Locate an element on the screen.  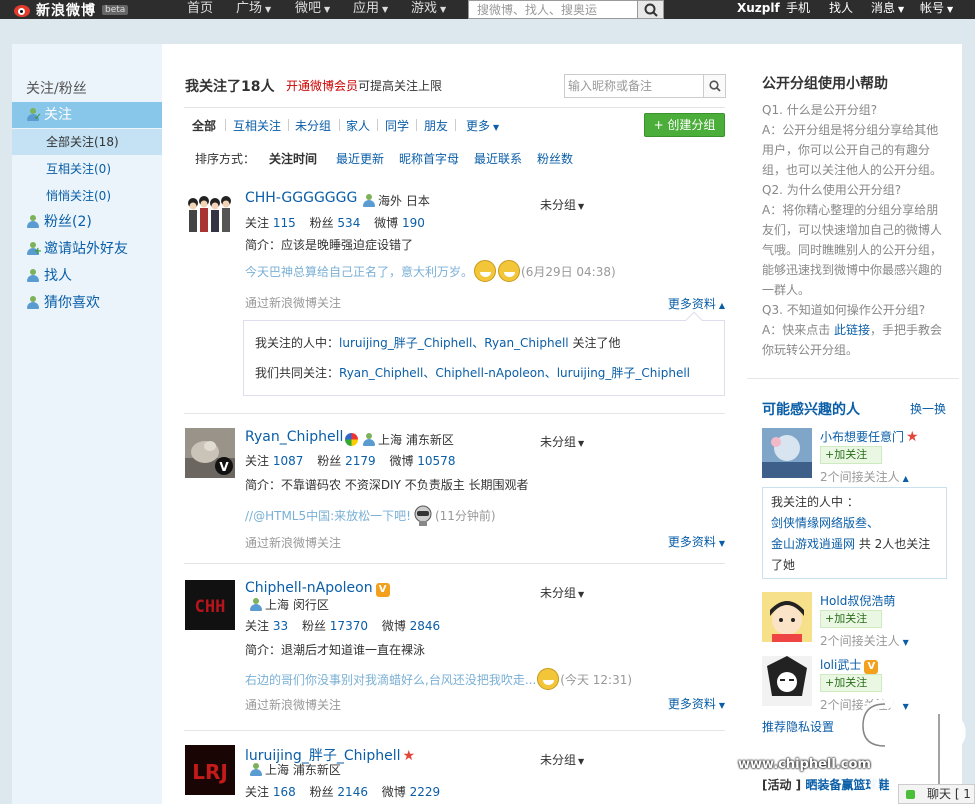
user-location: 上海 浦东新区 is located at coordinates (408, 439).